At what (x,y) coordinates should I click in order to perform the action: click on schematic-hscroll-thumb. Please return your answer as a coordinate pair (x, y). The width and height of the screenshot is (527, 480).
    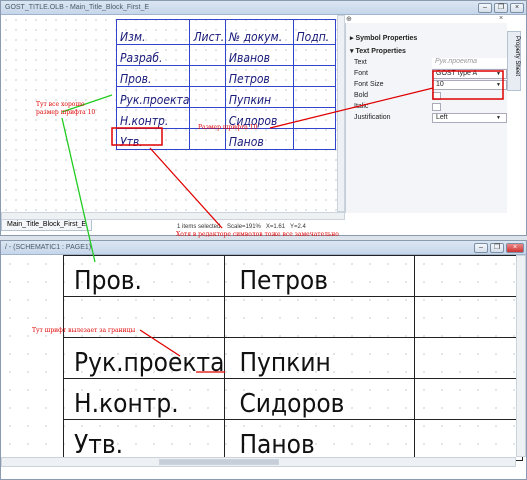
    Looking at the image, I should click on (219, 462).